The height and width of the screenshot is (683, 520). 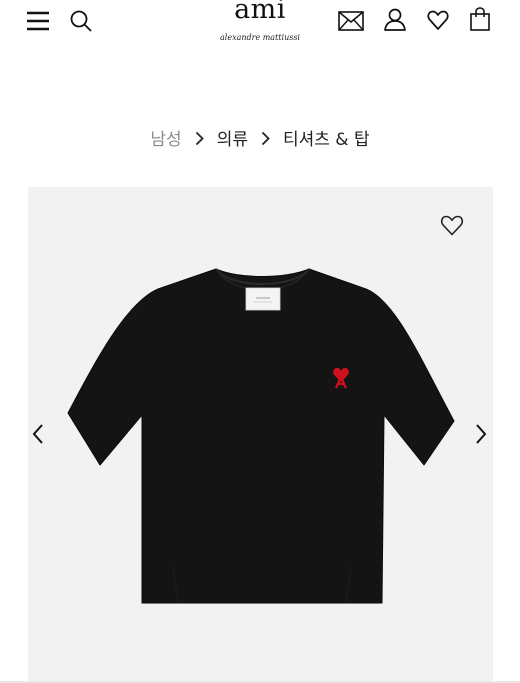 What do you see at coordinates (232, 140) in the screenshot?
I see `breadcrumb-item-clothing: 의류` at bounding box center [232, 140].